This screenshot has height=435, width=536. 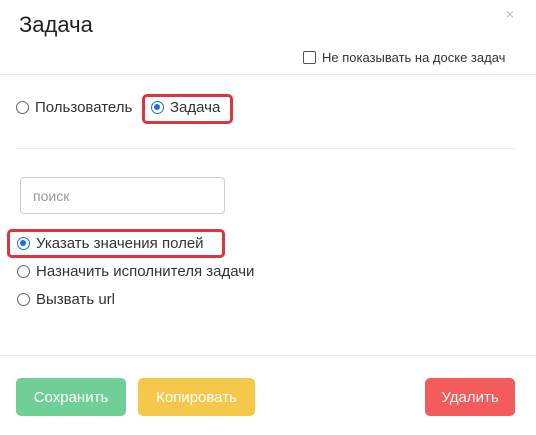 I want to click on radio-option-assign-executor: Назначить исполнителя задачи, so click(x=135, y=271).